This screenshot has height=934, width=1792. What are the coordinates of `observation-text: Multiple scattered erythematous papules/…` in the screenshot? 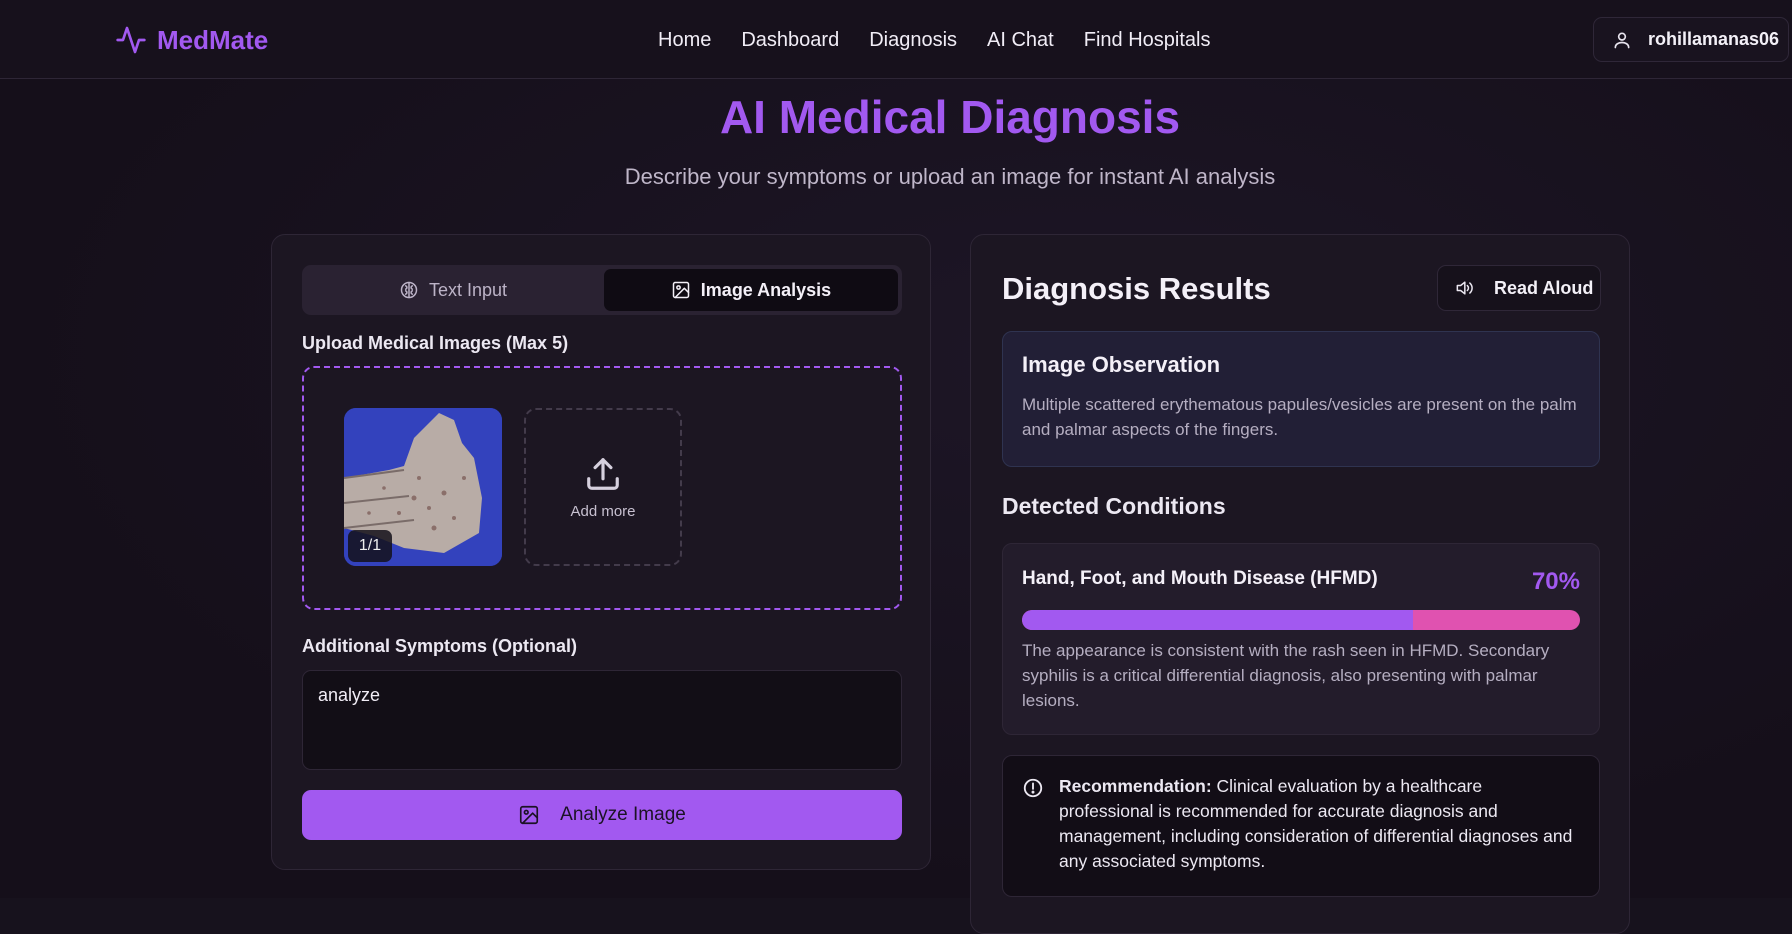 It's located at (1299, 417).